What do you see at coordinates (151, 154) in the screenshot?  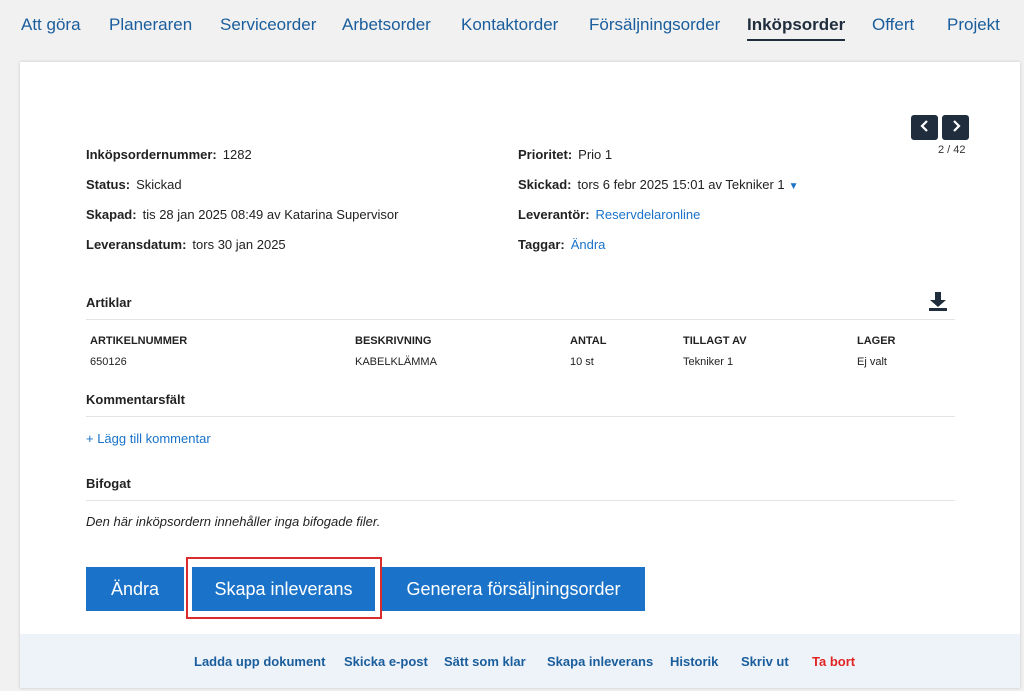 I see `order-number-label: Inköpsordernummer:` at bounding box center [151, 154].